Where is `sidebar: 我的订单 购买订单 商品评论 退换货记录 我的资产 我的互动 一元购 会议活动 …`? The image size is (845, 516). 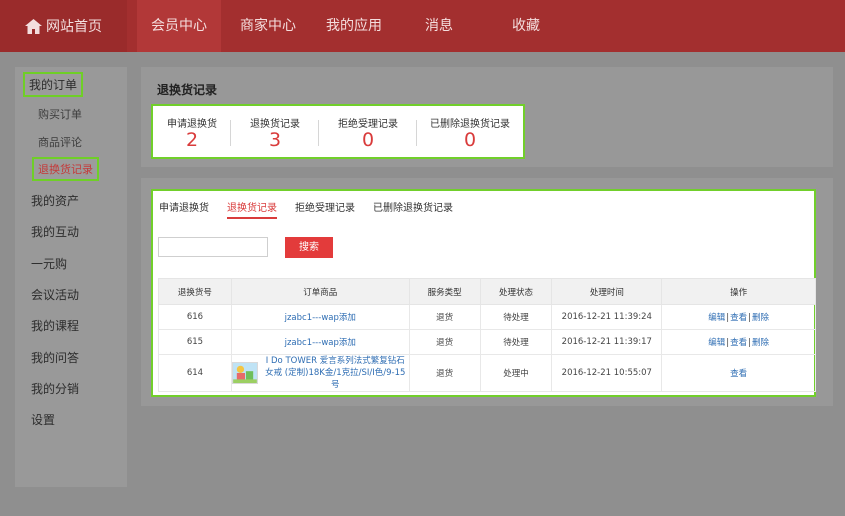 sidebar: 我的订单 购买订单 商品评论 退换货记录 我的资产 我的互动 一元购 会议活动 … is located at coordinates (71, 277).